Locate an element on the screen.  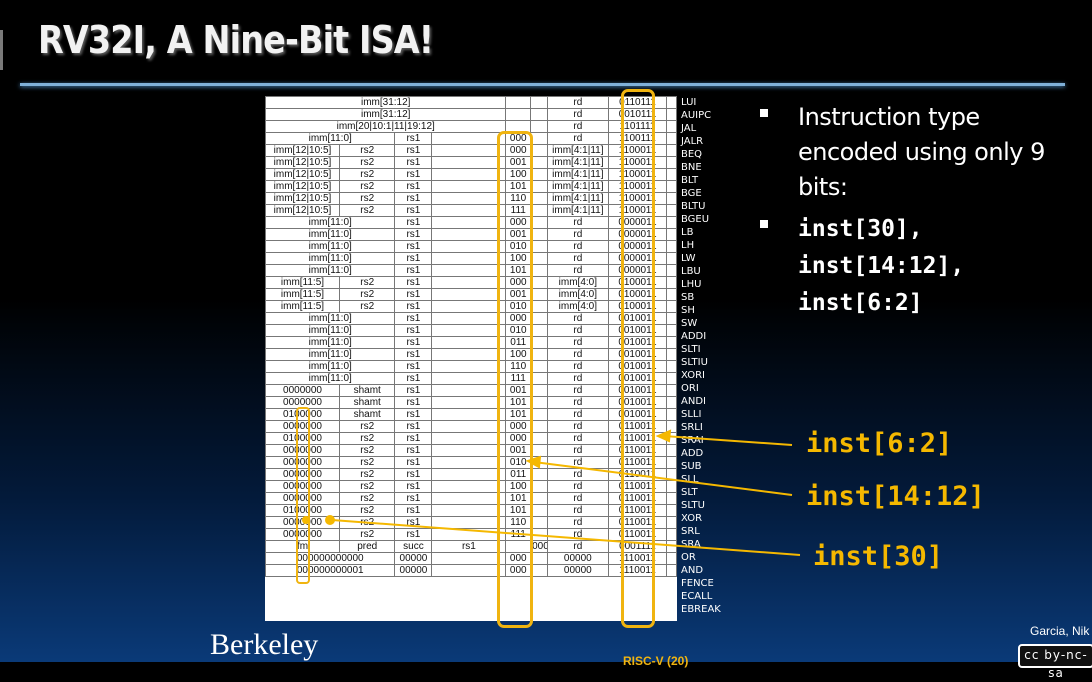
berkeley-logo: Berkeley is located at coordinates (264, 644).